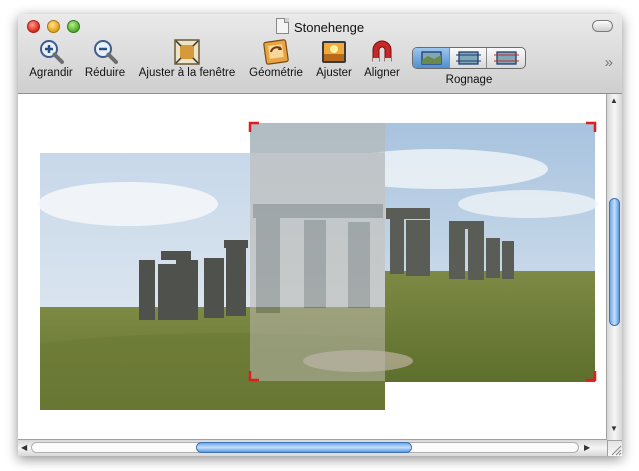 The width and height of the screenshot is (639, 471). What do you see at coordinates (614, 100) in the screenshot?
I see `scroll-up-arrow-icon: ▲` at bounding box center [614, 100].